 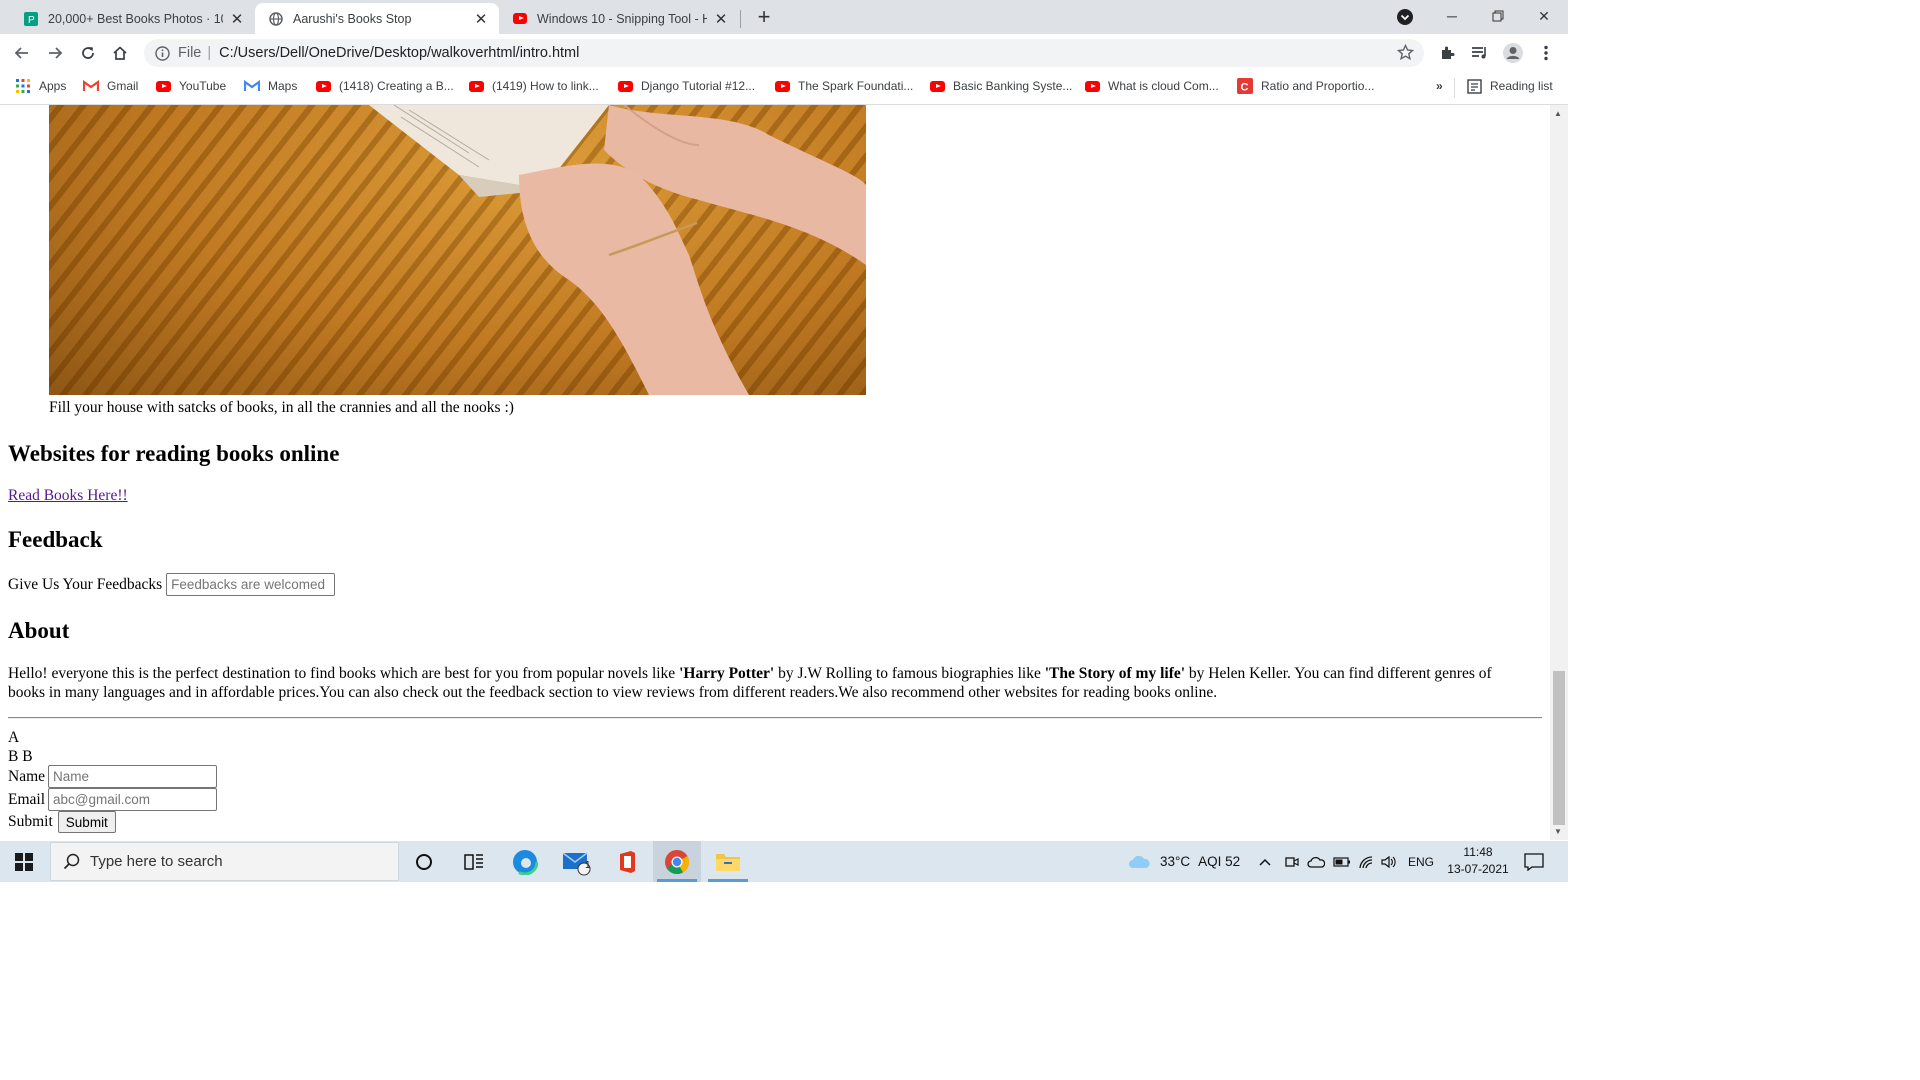 What do you see at coordinates (71, 861) in the screenshot?
I see `search-icon` at bounding box center [71, 861].